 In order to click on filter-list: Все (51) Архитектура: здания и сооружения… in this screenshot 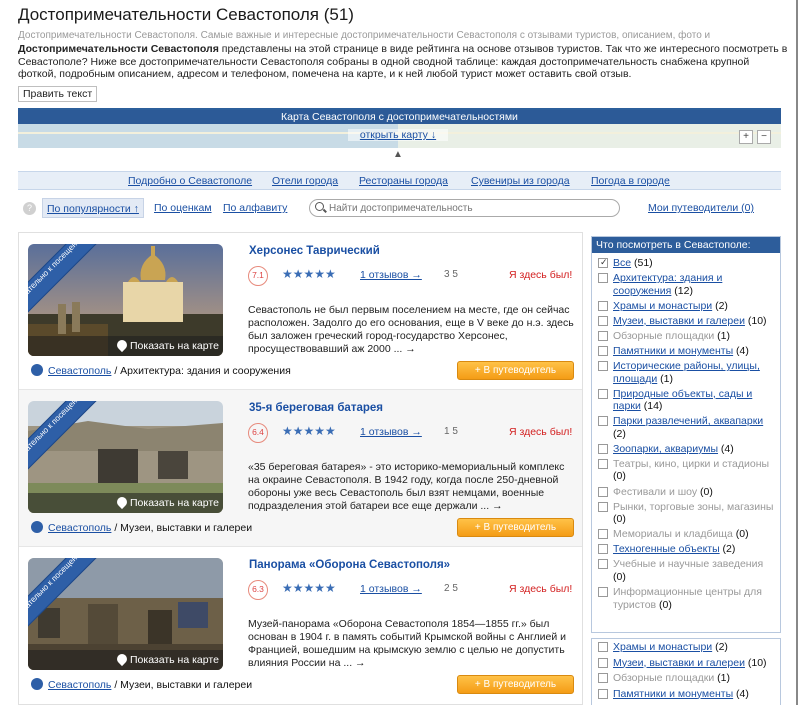, I will do `click(686, 432)`.